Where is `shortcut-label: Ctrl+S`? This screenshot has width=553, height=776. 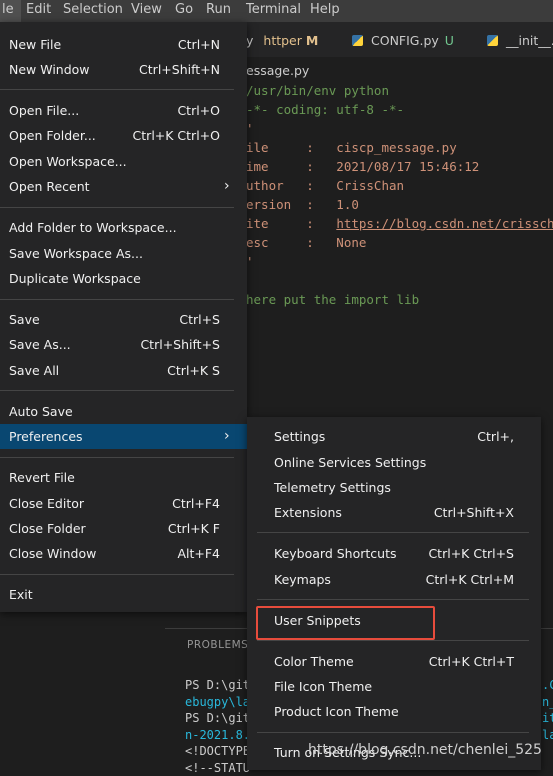 shortcut-label: Ctrl+S is located at coordinates (199, 319).